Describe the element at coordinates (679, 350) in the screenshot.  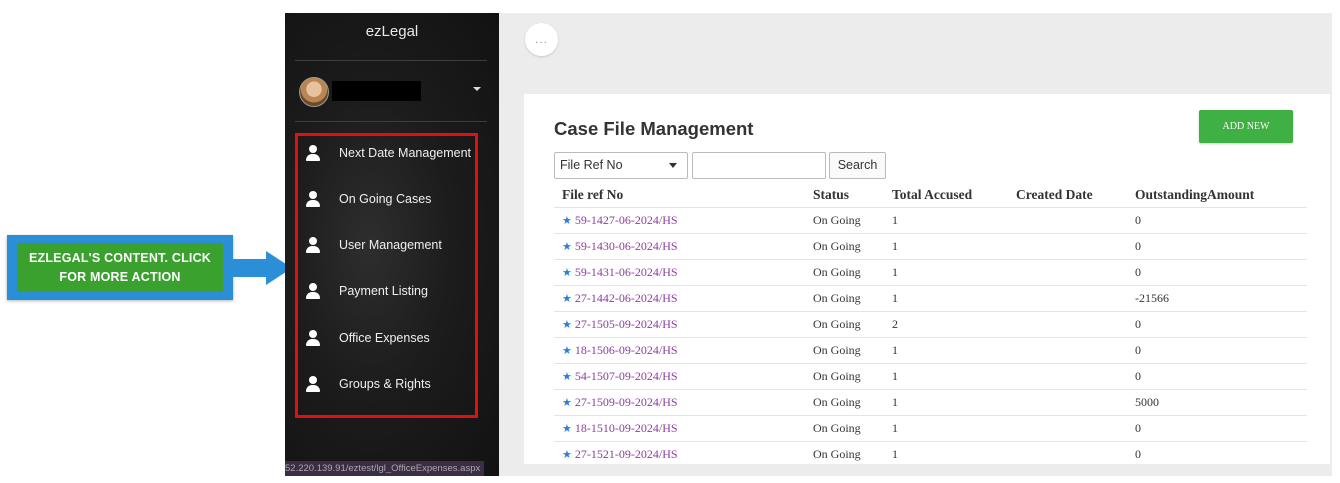
I see `file-ref-link: ★ 18-1506-09-2024/HS` at that location.